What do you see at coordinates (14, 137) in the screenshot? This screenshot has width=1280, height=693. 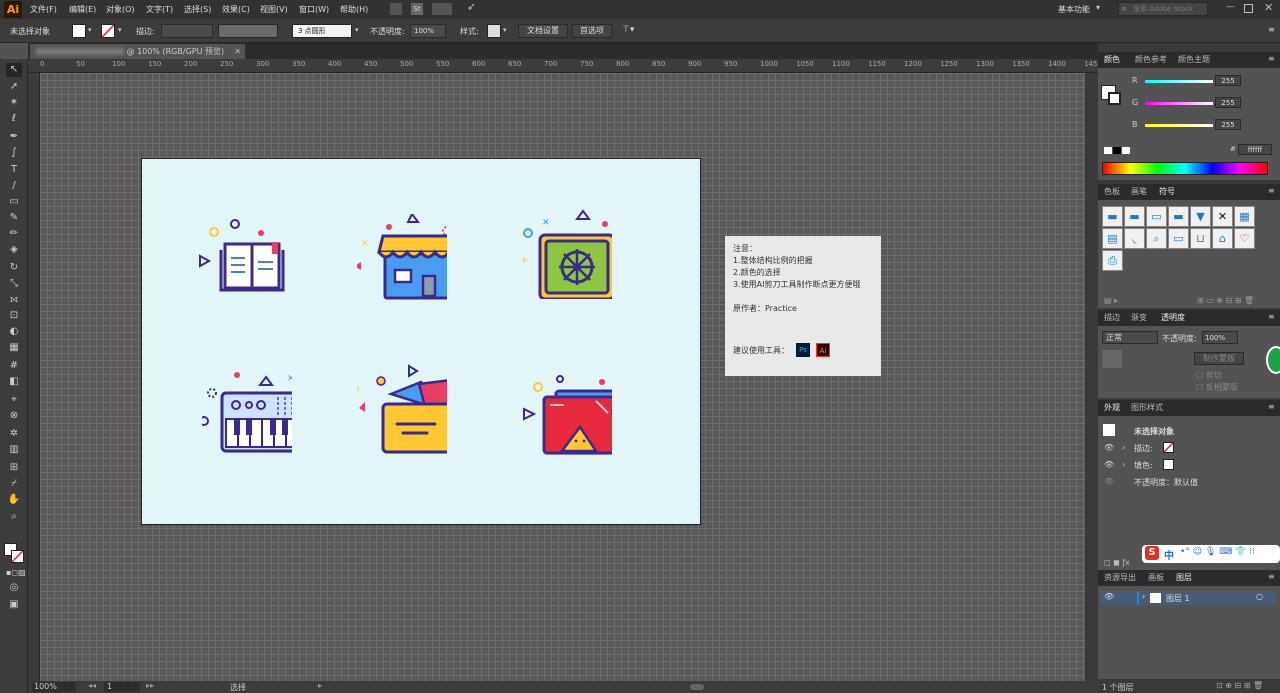 I see `pen-tool-icon: ✒` at bounding box center [14, 137].